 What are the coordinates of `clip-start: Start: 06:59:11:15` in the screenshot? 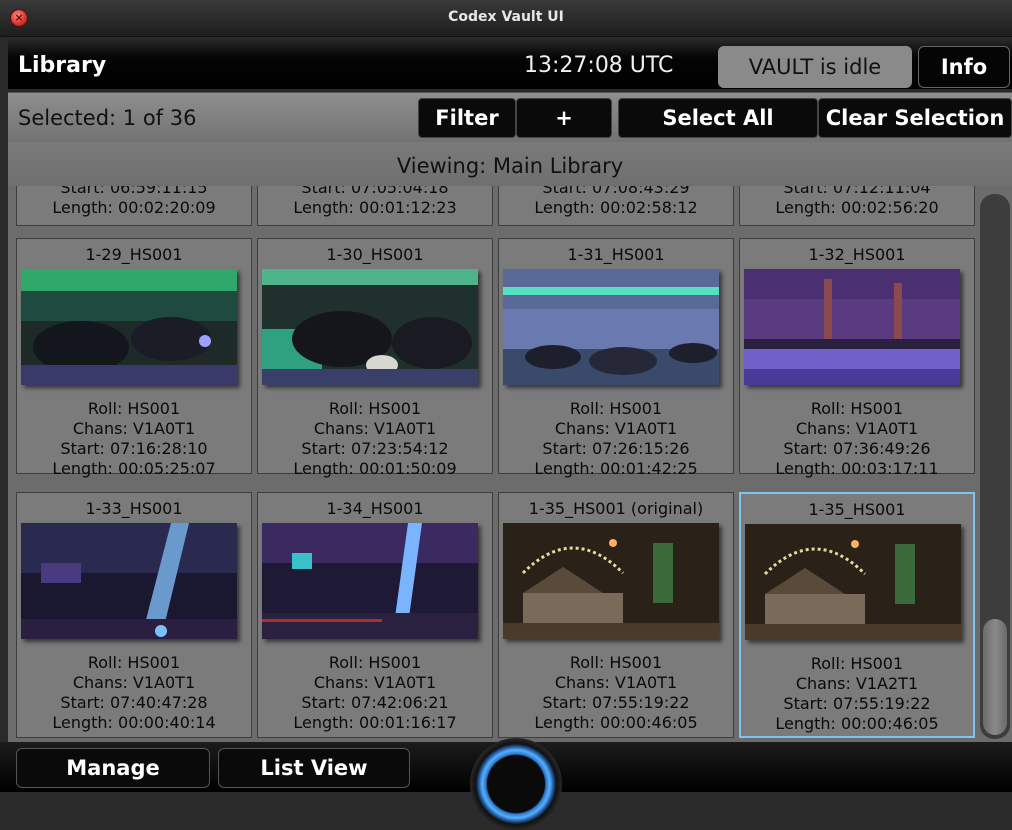 It's located at (134, 191).